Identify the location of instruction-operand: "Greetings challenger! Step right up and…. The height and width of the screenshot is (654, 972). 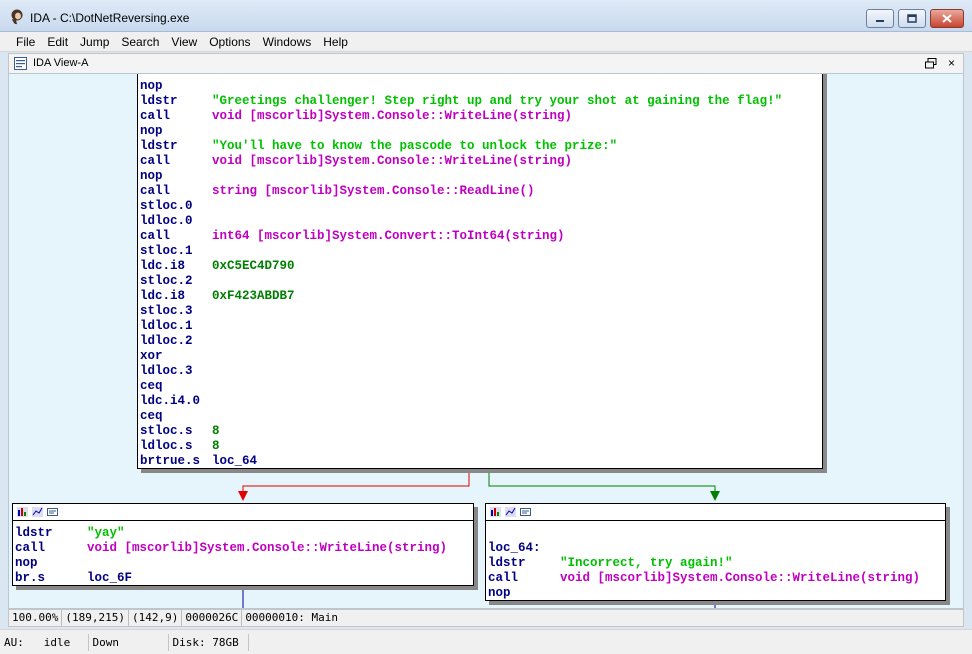
(497, 101).